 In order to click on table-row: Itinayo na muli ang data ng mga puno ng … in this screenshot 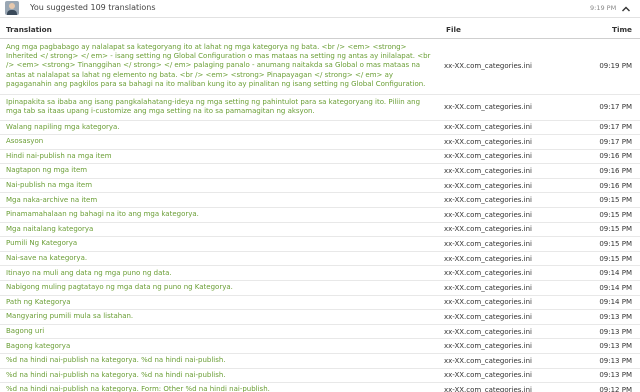, I will do `click(320, 273)`.